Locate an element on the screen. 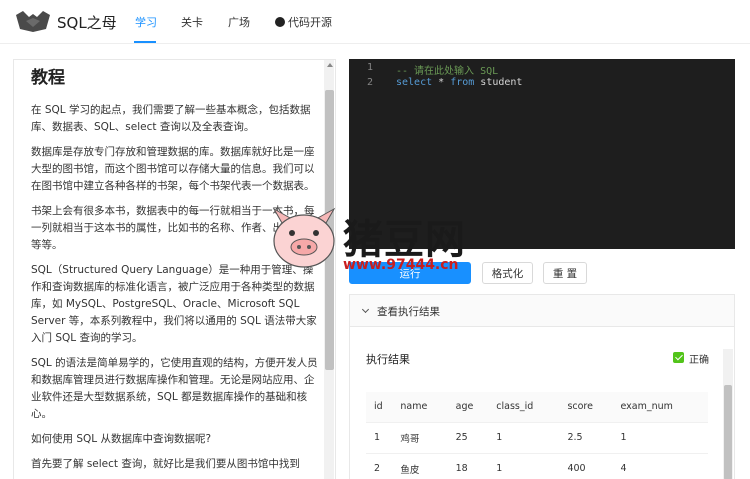  result-title: 执行结果 is located at coordinates (388, 359).